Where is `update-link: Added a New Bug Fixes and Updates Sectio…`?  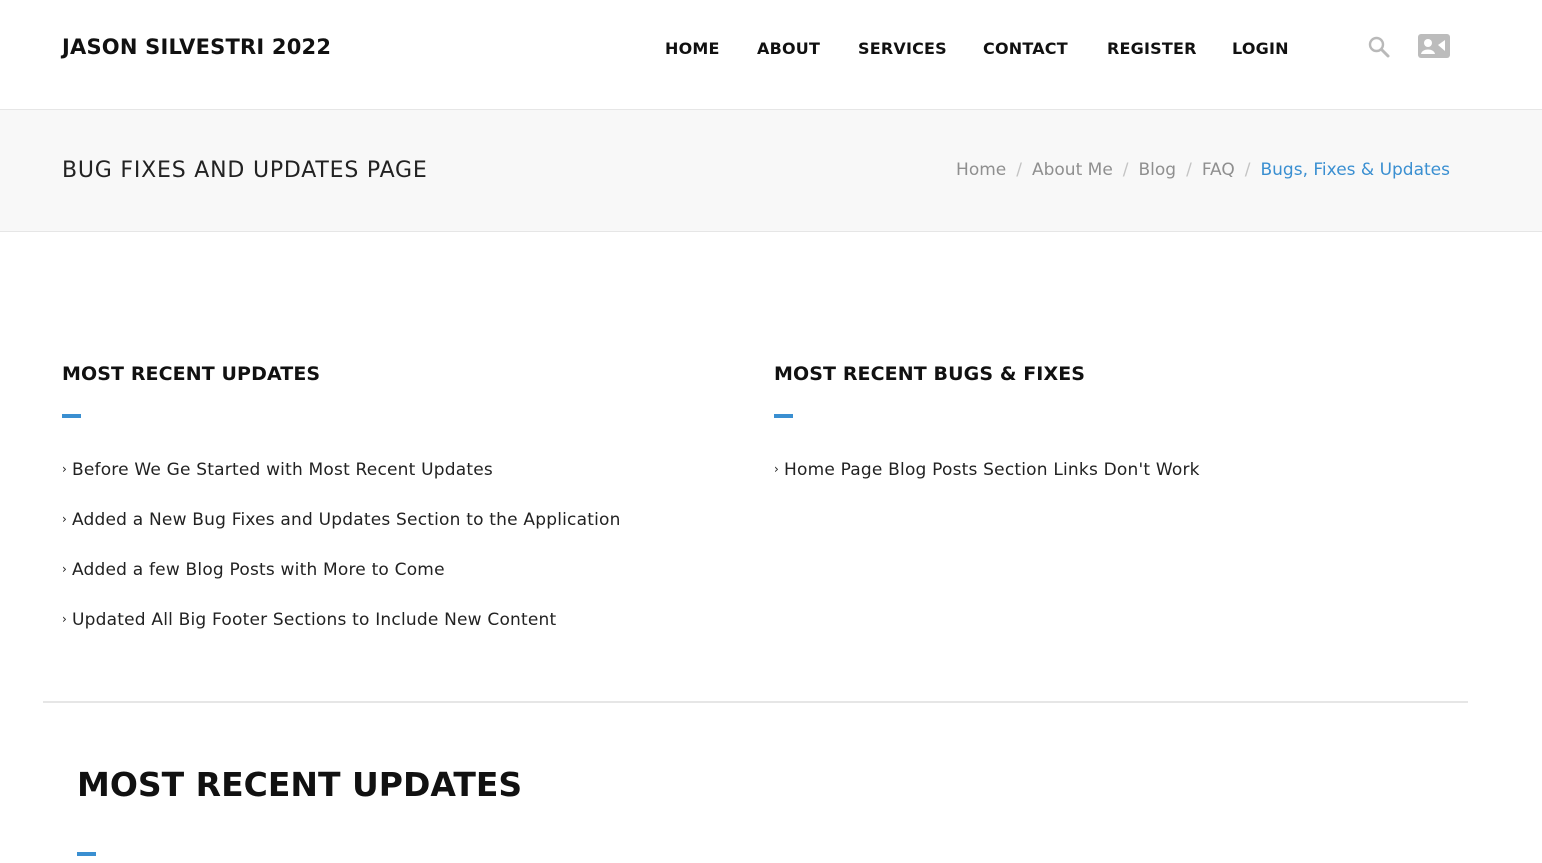
update-link: Added a New Bug Fixes and Updates Sectio… is located at coordinates (346, 520).